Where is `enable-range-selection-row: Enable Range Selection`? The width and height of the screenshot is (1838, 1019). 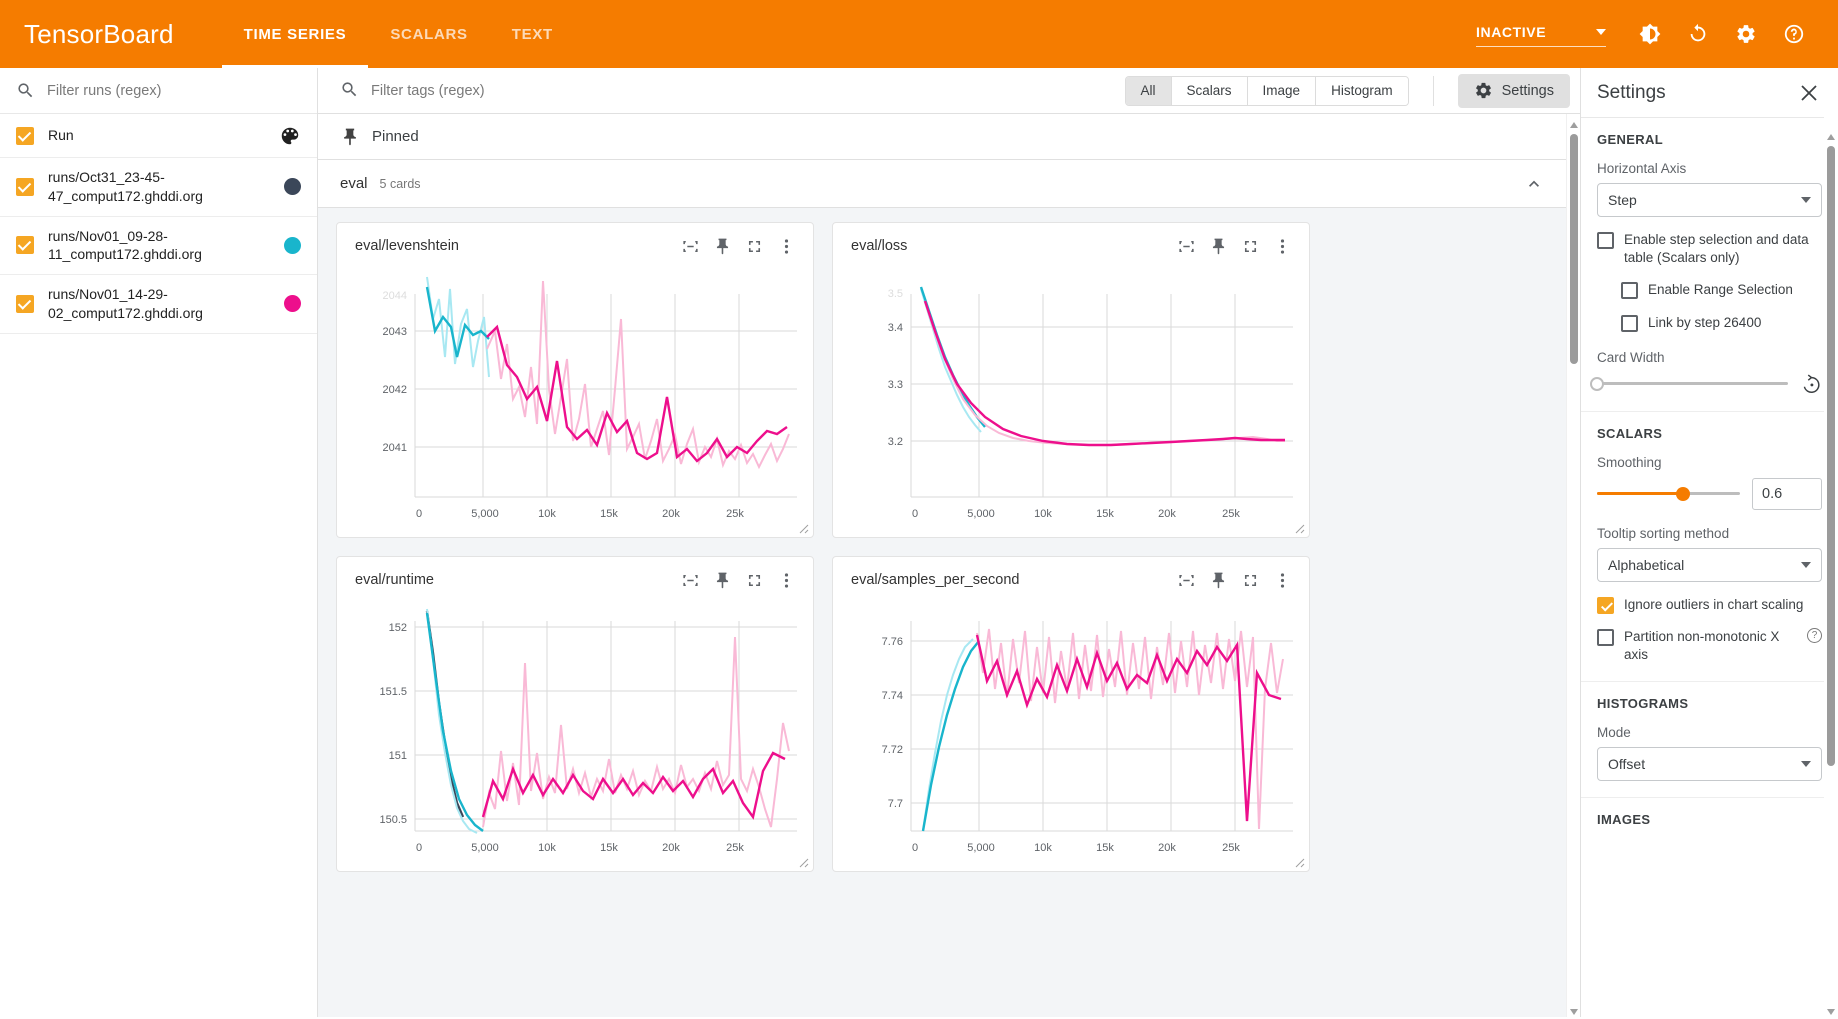 enable-range-selection-row: Enable Range Selection is located at coordinates (1721, 290).